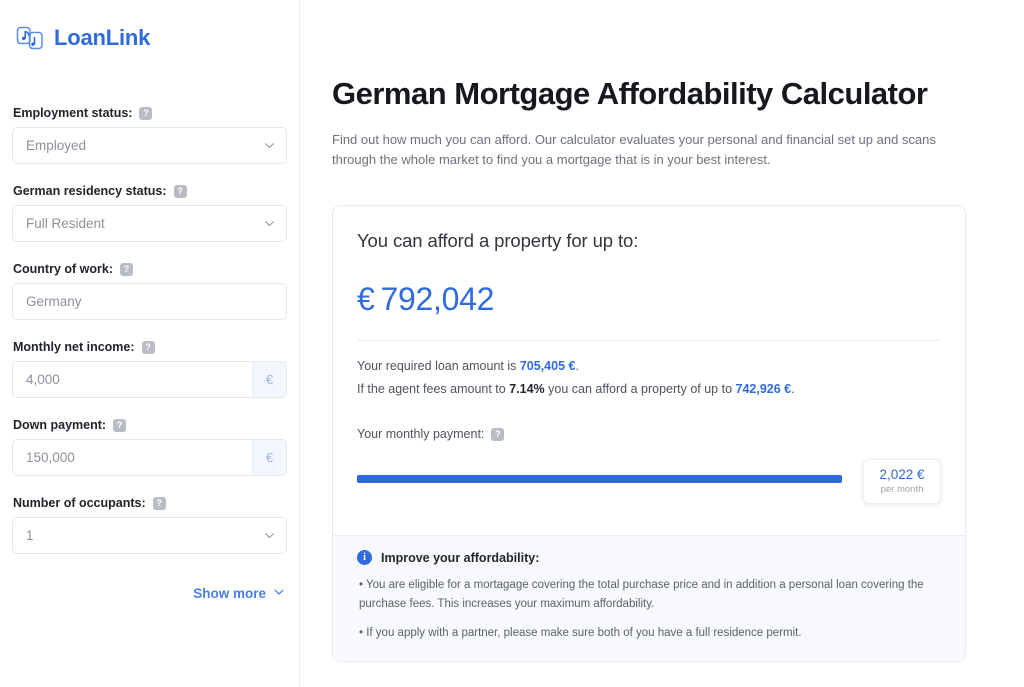 The image size is (1024, 687). I want to click on field-label: Number of occupants: ?, so click(149, 503).